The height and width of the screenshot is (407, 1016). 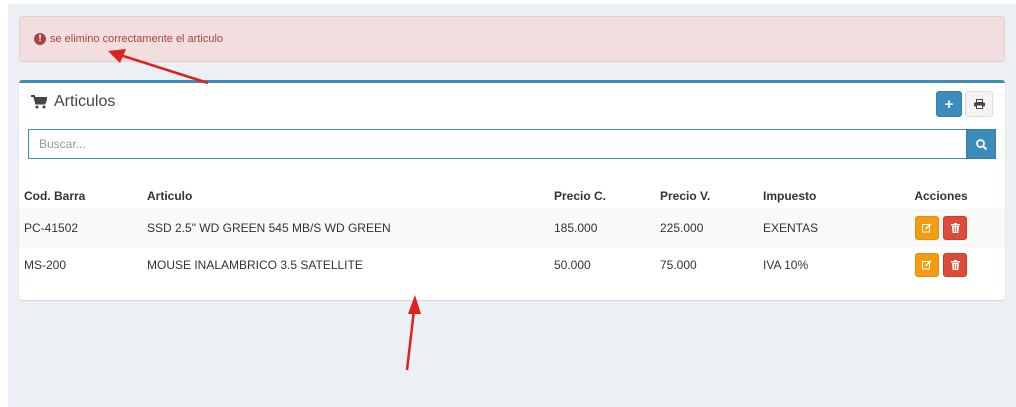 I want to click on add-article-button: +, so click(x=949, y=104).